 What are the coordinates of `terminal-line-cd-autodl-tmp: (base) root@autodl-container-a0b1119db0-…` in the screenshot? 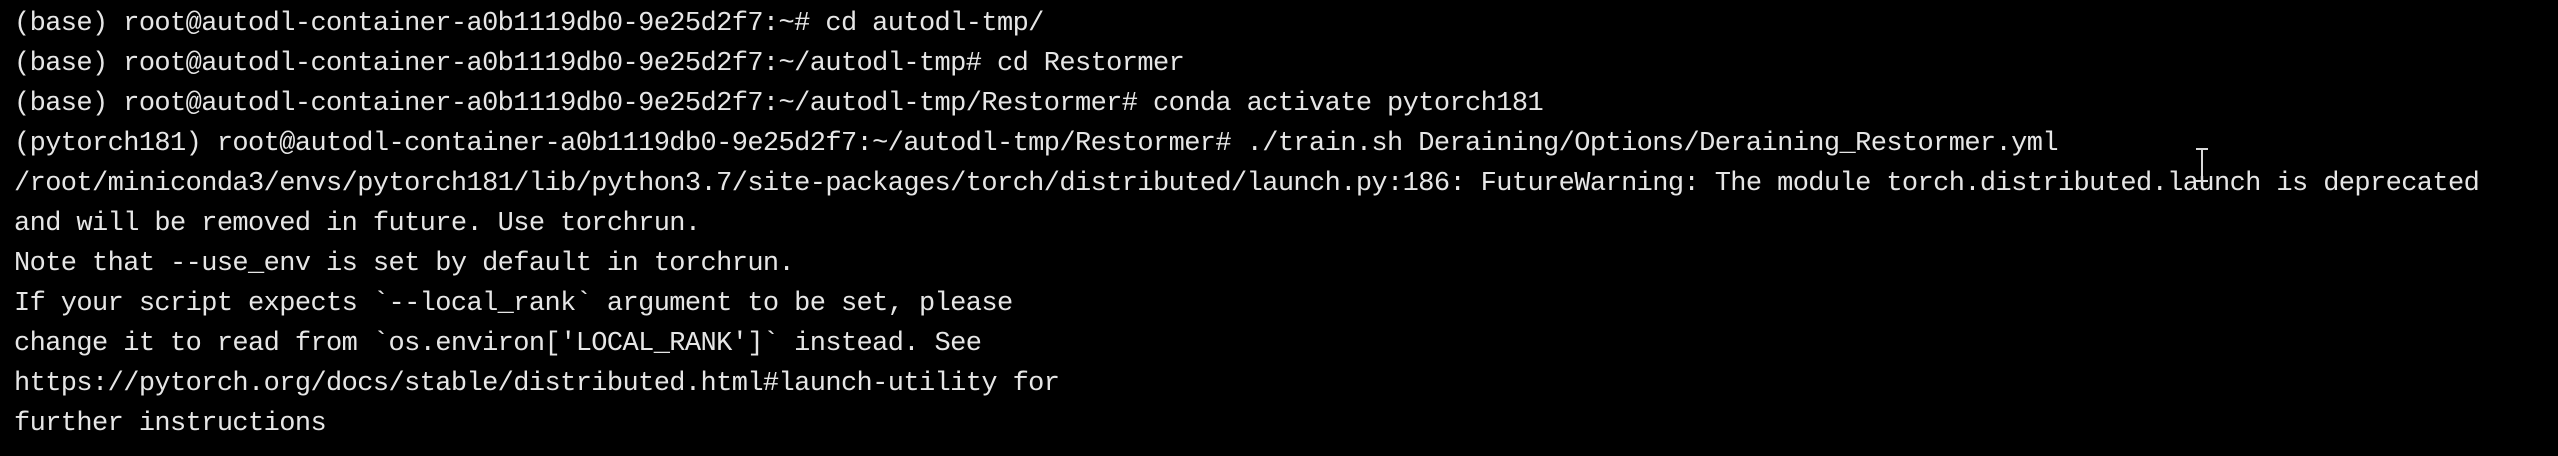 It's located at (529, 24).